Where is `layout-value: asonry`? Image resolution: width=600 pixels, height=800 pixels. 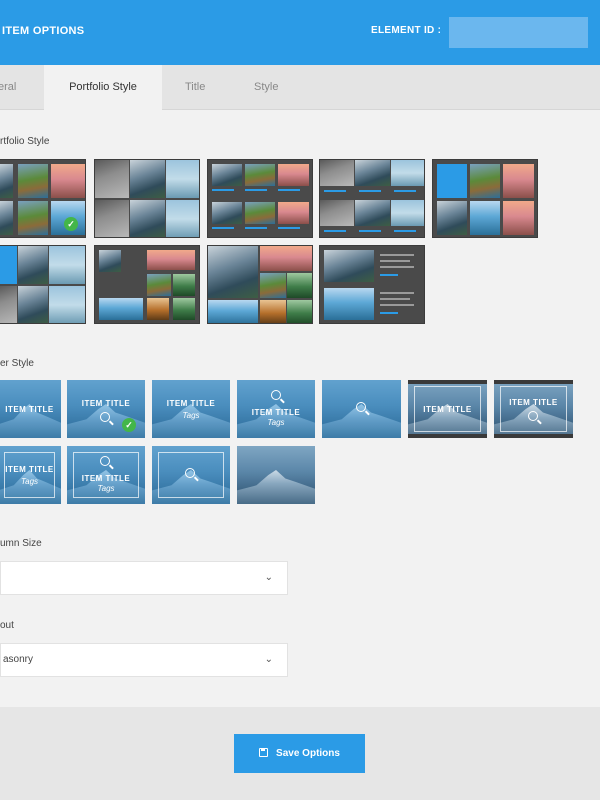
layout-value: asonry is located at coordinates (18, 659).